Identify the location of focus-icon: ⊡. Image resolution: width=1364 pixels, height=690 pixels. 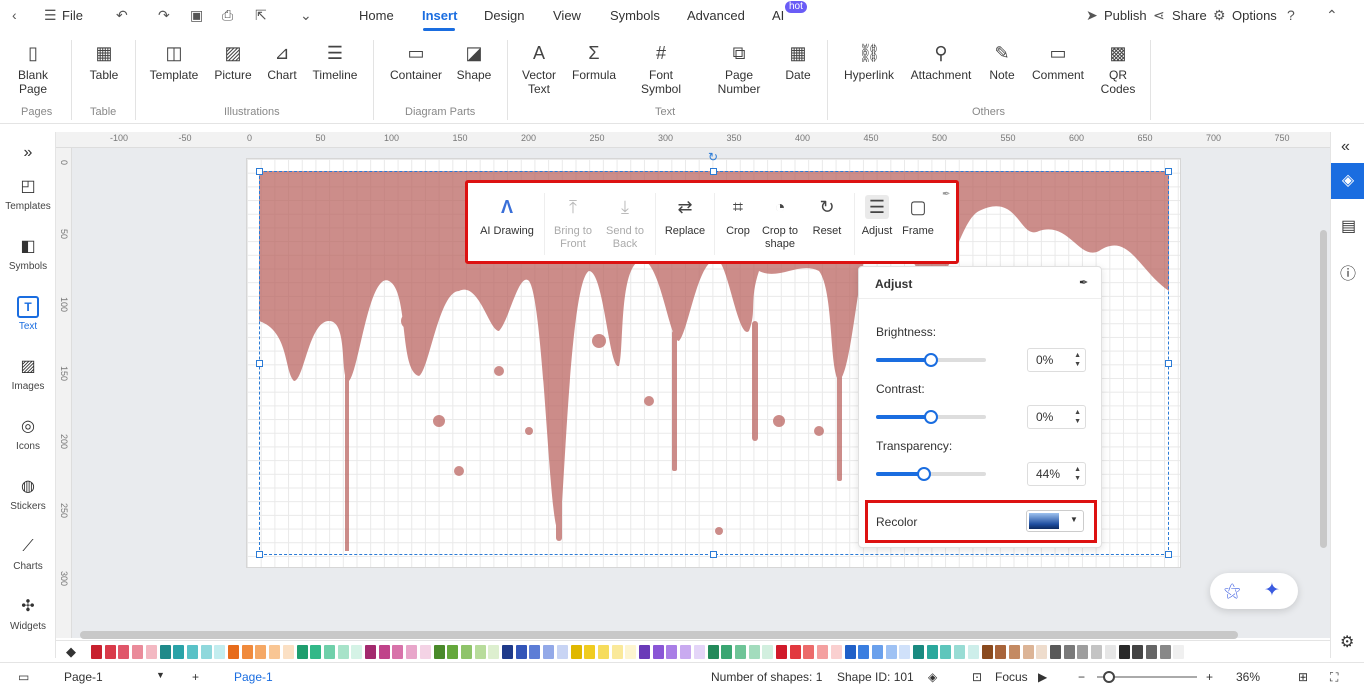
(977, 677).